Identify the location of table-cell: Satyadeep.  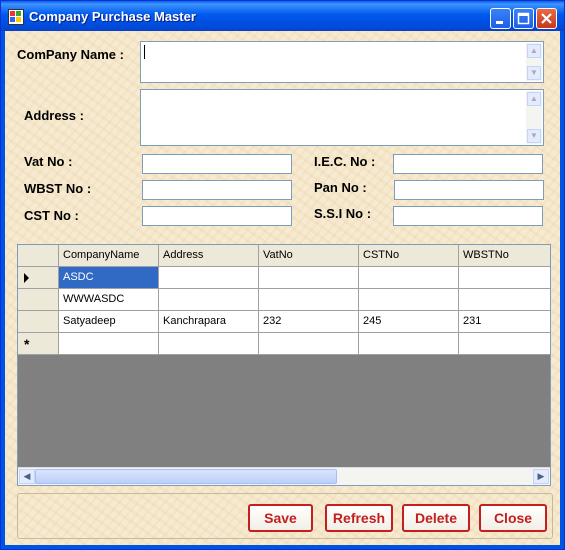
(109, 322).